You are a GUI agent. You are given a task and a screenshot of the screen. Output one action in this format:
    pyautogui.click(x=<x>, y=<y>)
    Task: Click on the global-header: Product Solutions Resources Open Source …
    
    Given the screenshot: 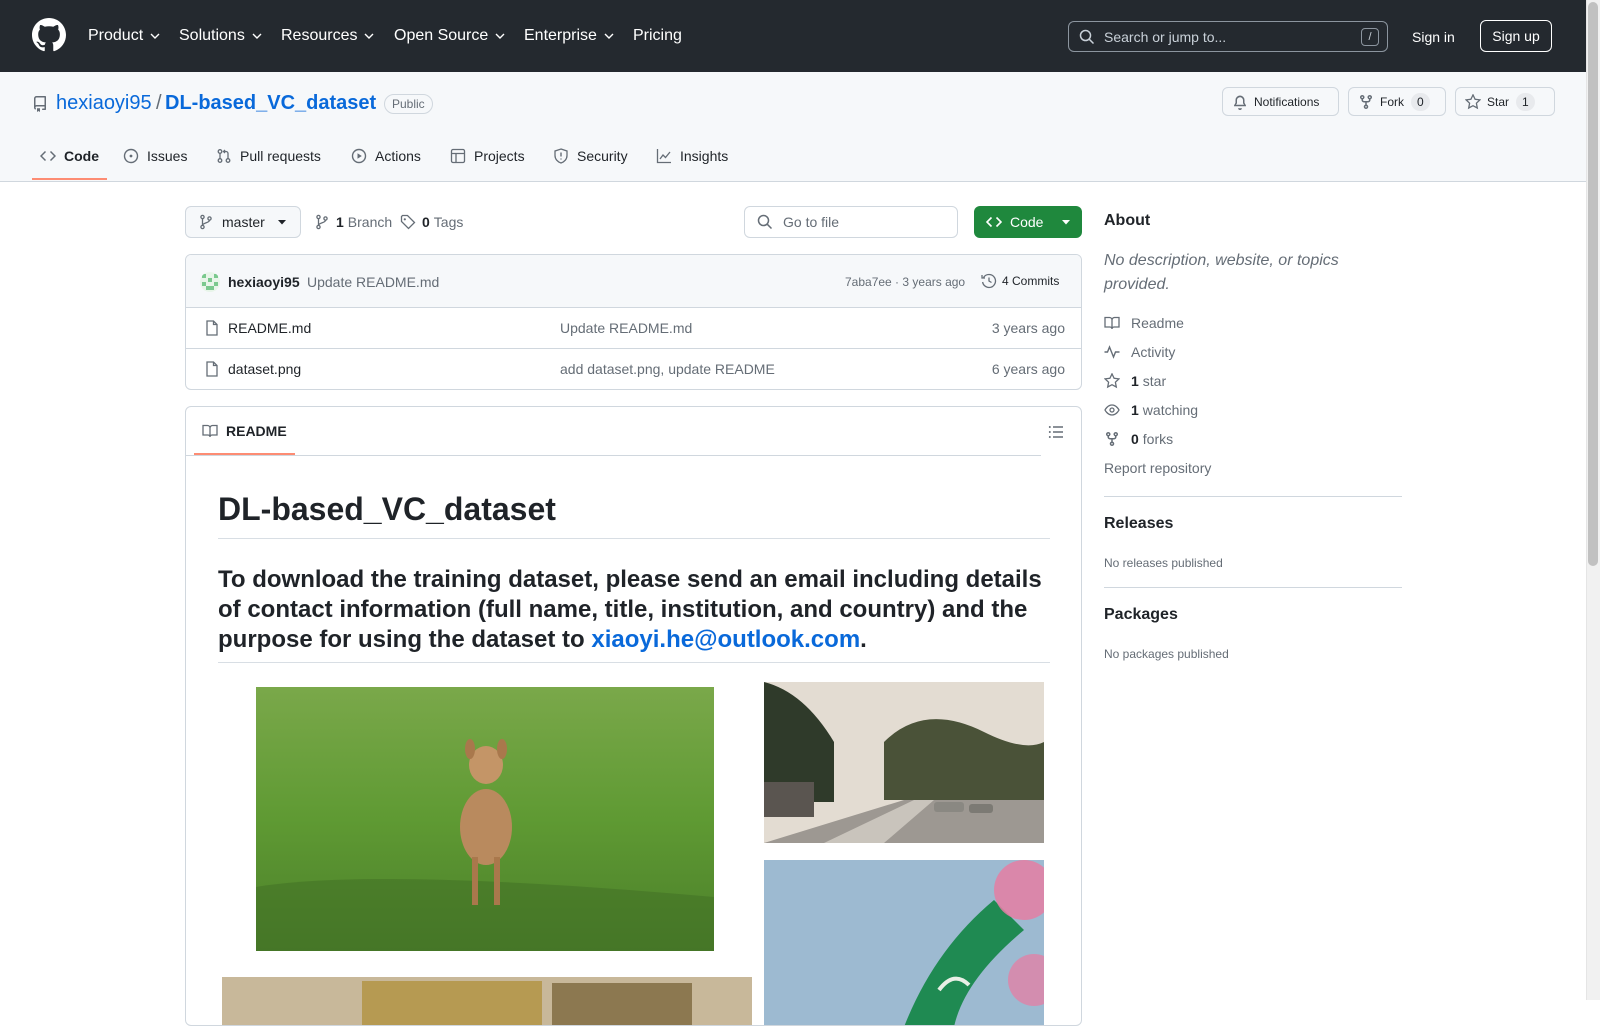 What is the action you would take?
    pyautogui.click(x=793, y=36)
    